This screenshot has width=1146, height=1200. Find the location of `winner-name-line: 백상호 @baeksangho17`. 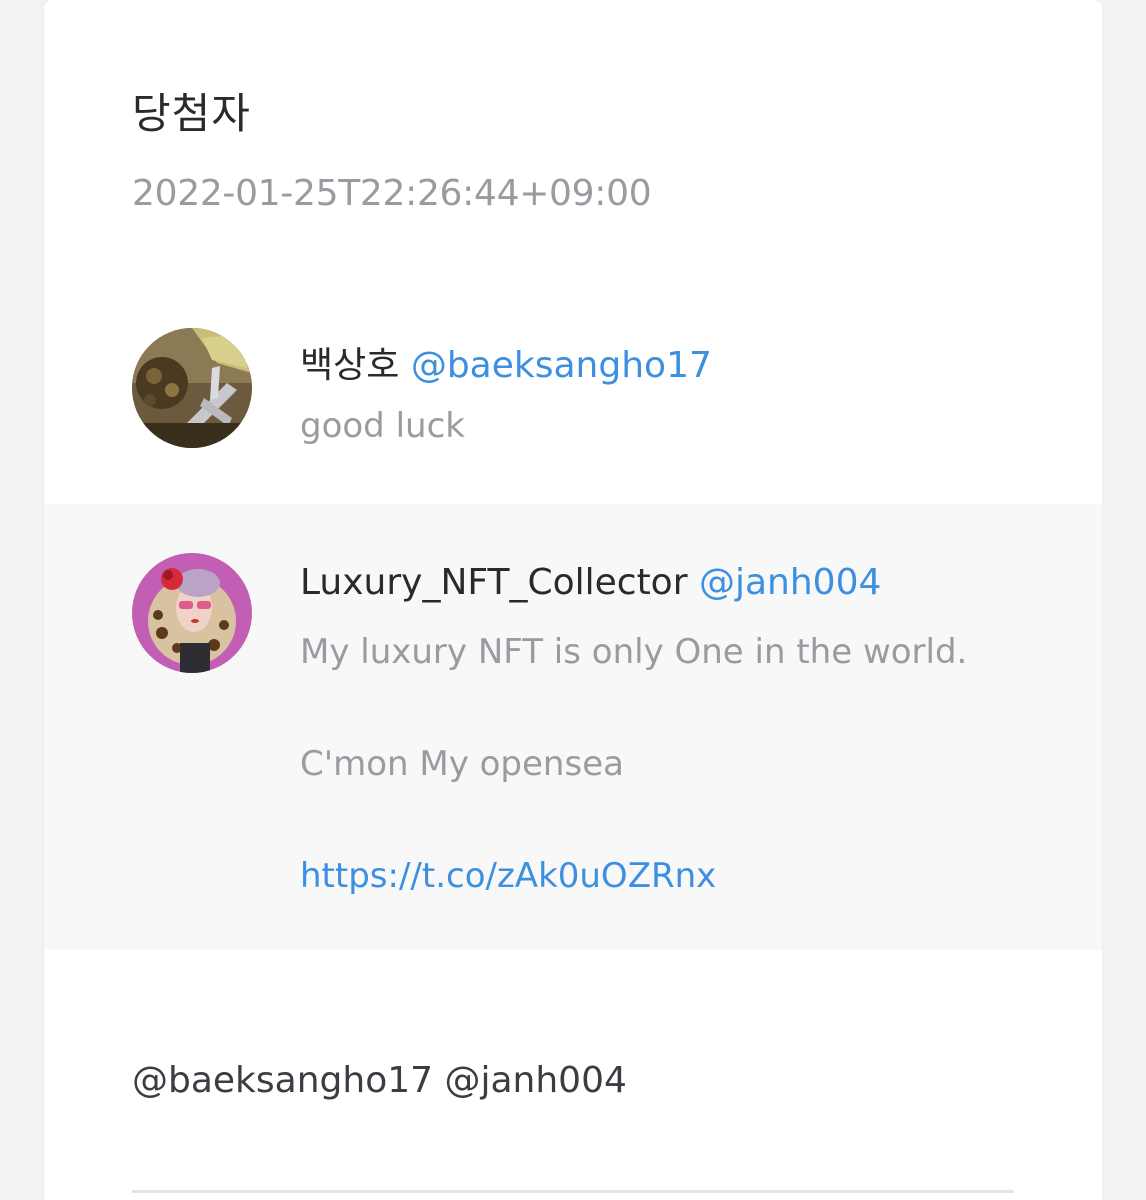

winner-name-line: 백상호 @baeksangho17 is located at coordinates (506, 362).